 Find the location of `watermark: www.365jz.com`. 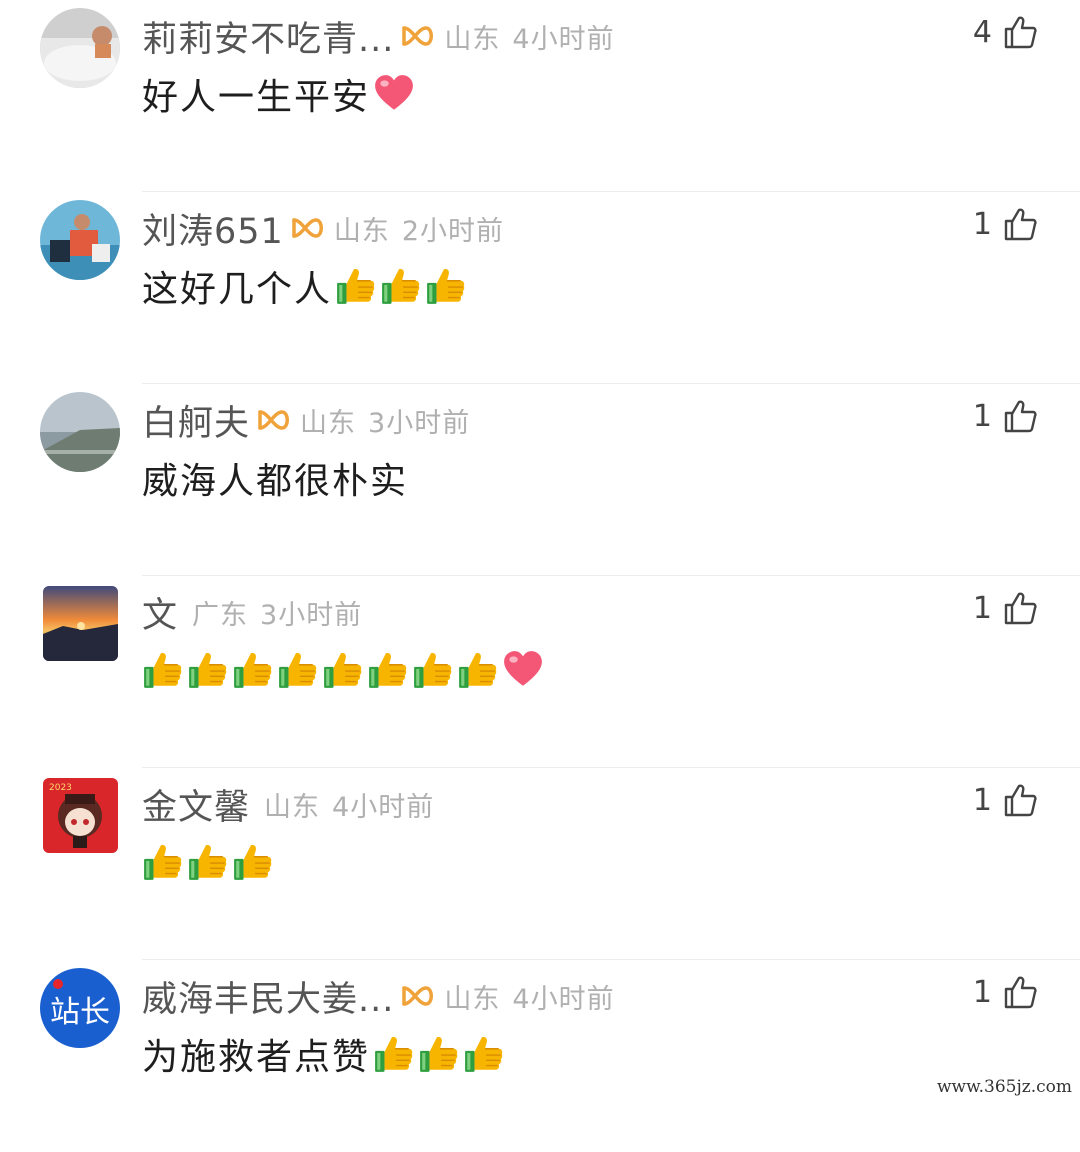

watermark: www.365jz.com is located at coordinates (1004, 1087).